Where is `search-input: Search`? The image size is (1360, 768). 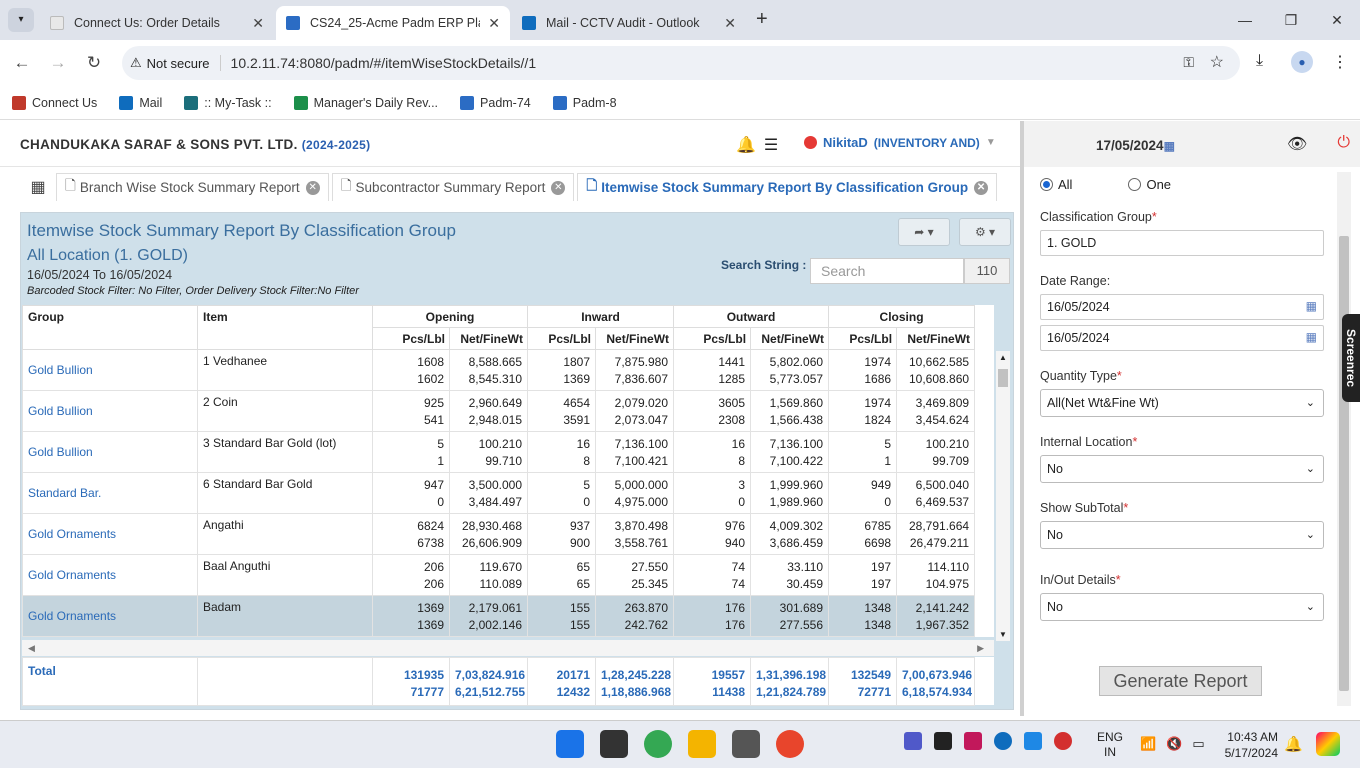 search-input: Search is located at coordinates (887, 271).